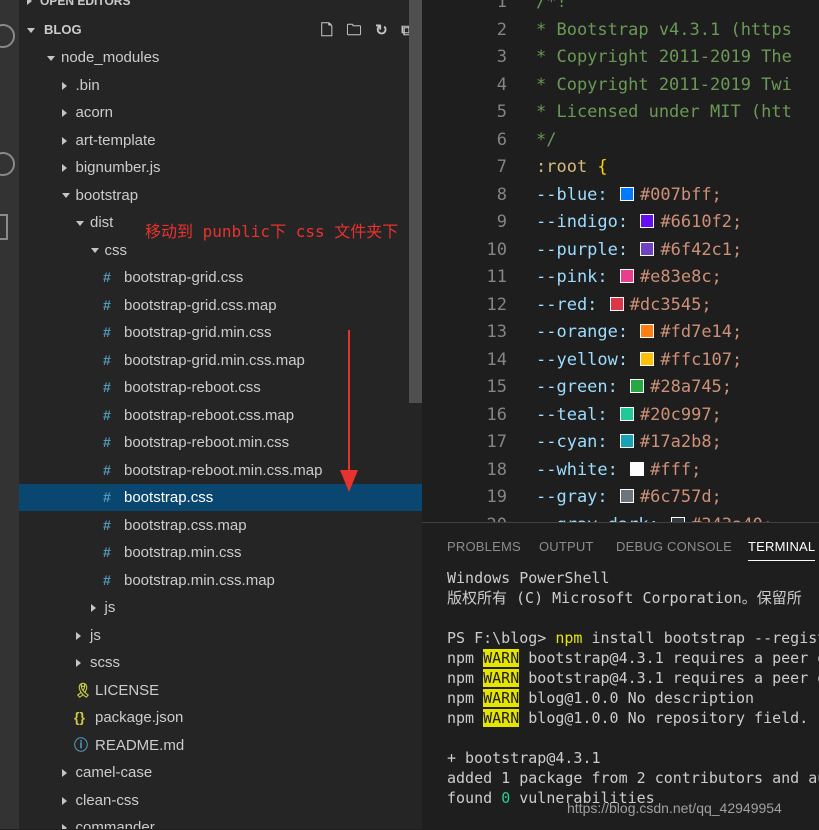  Describe the element at coordinates (220, 277) in the screenshot. I see `tree-item: # bootstrap-grid.css` at that location.